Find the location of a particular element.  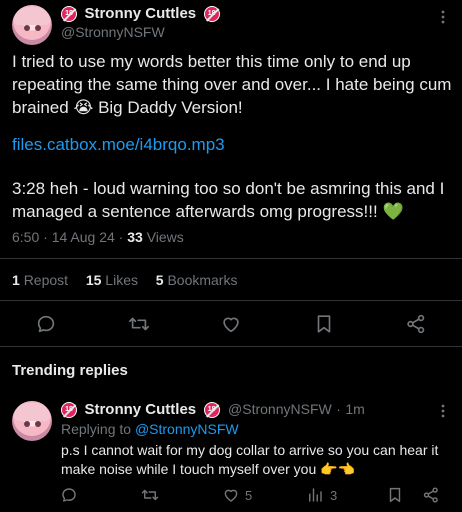

share-button is located at coordinates (416, 324).